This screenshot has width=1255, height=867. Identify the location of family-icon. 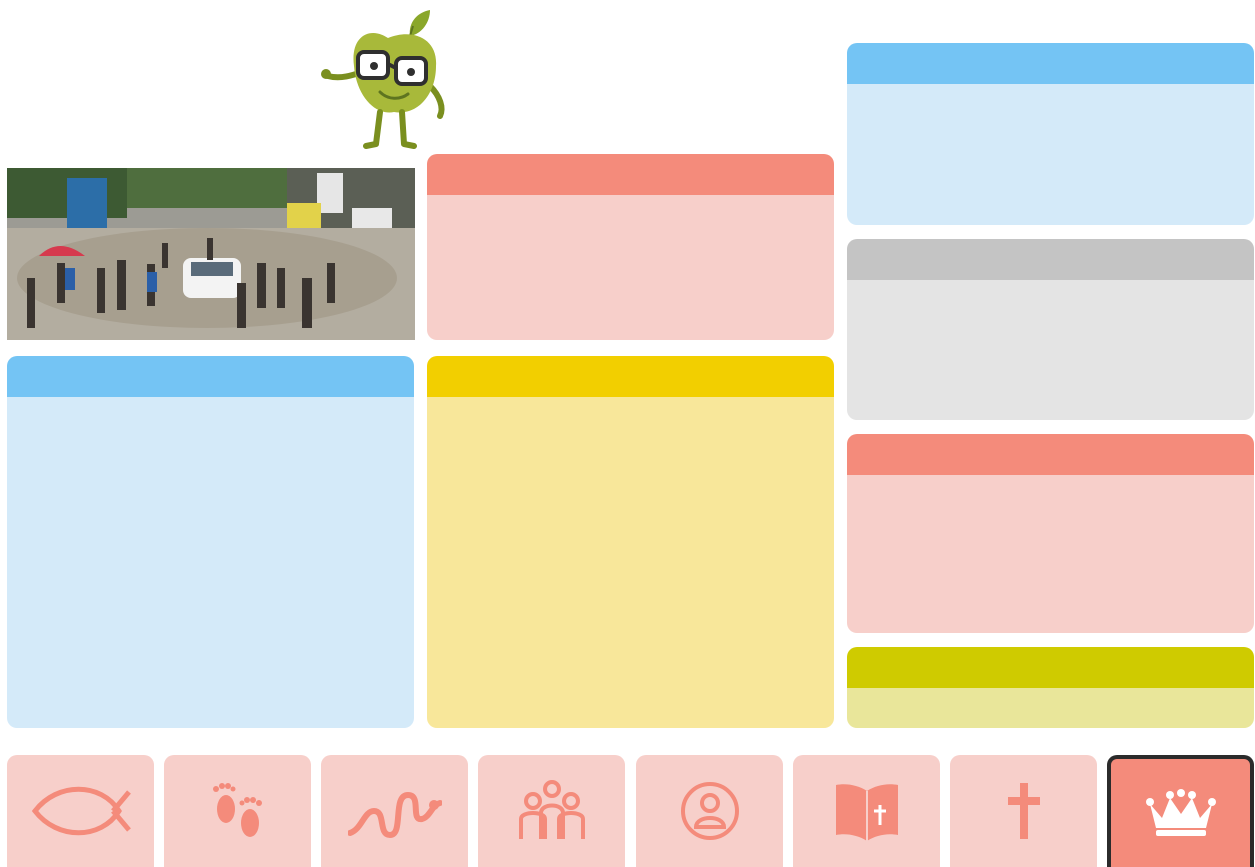
(551, 809).